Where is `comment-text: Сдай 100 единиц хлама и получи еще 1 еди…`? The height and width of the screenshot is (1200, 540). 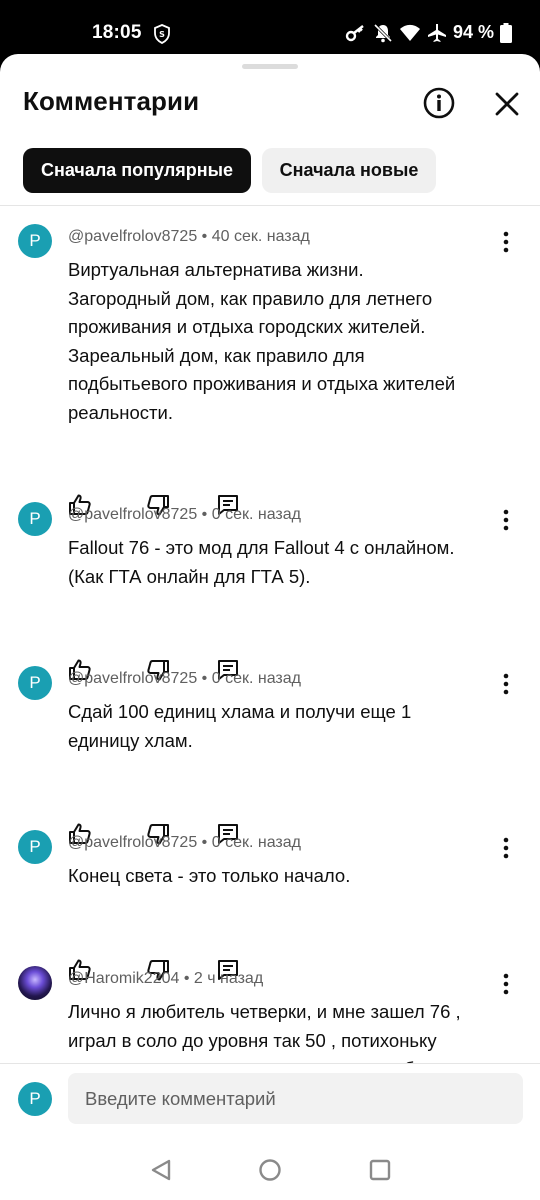
comment-text: Сдай 100 единиц хлама и получи еще 1 еди… is located at coordinates (240, 726).